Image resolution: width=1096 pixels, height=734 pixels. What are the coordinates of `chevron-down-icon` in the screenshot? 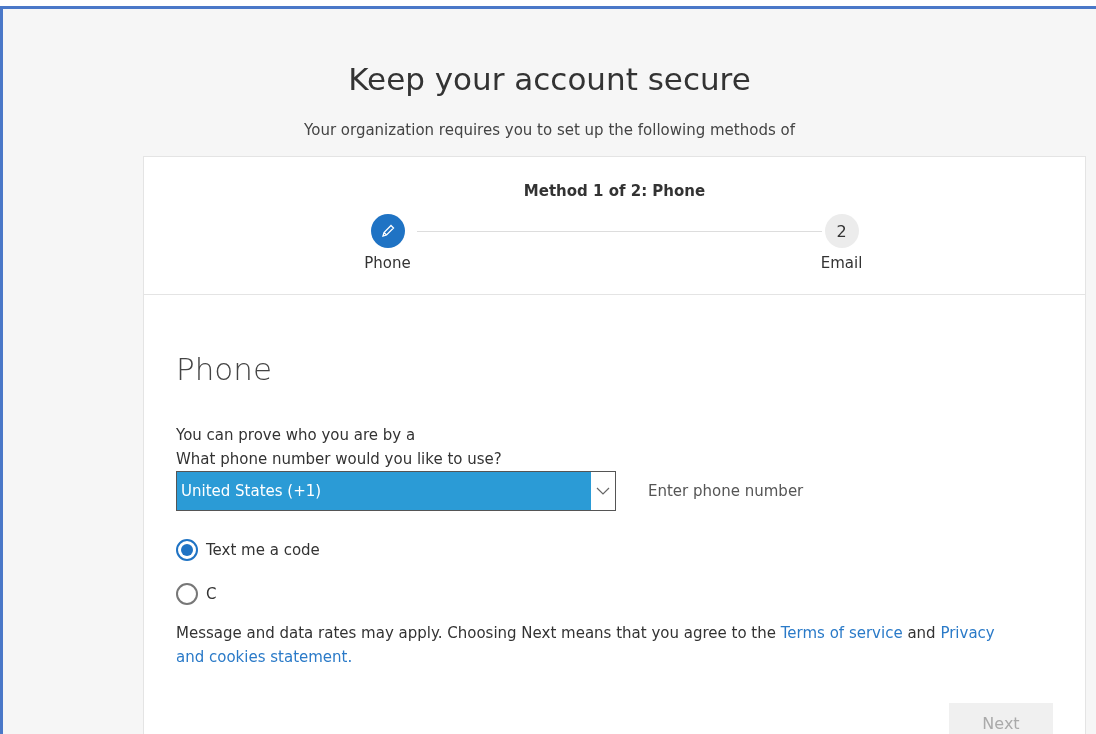 It's located at (603, 491).